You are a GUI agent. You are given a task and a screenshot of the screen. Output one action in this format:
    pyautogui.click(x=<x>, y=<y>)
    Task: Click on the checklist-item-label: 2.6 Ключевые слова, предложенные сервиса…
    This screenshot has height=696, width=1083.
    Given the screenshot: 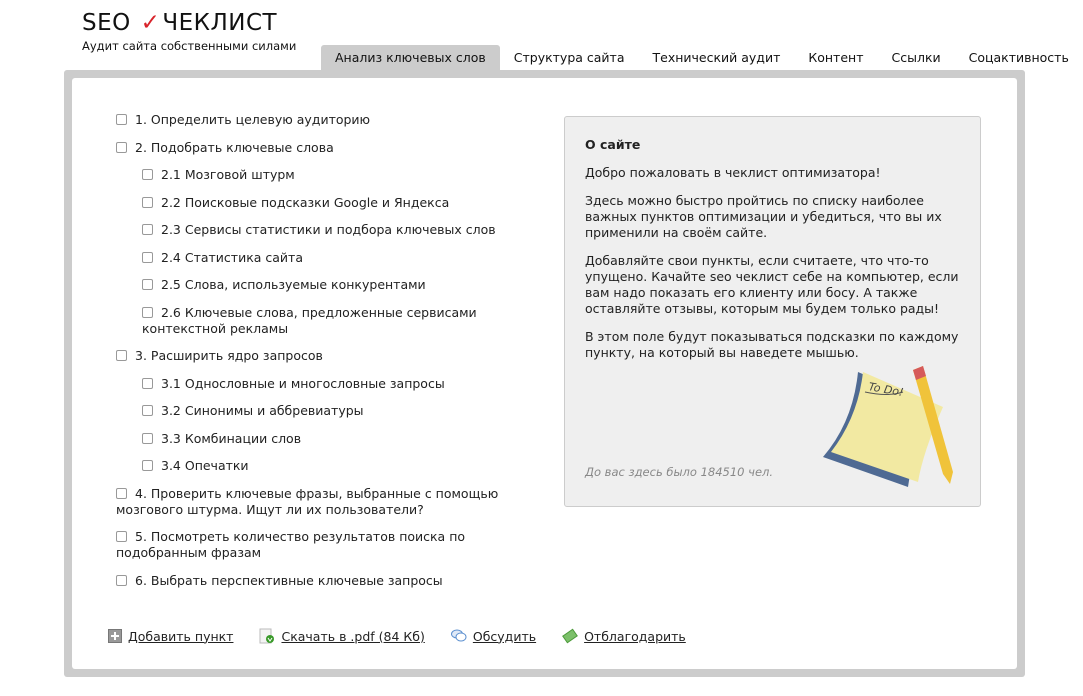 What is the action you would take?
    pyautogui.click(x=309, y=320)
    